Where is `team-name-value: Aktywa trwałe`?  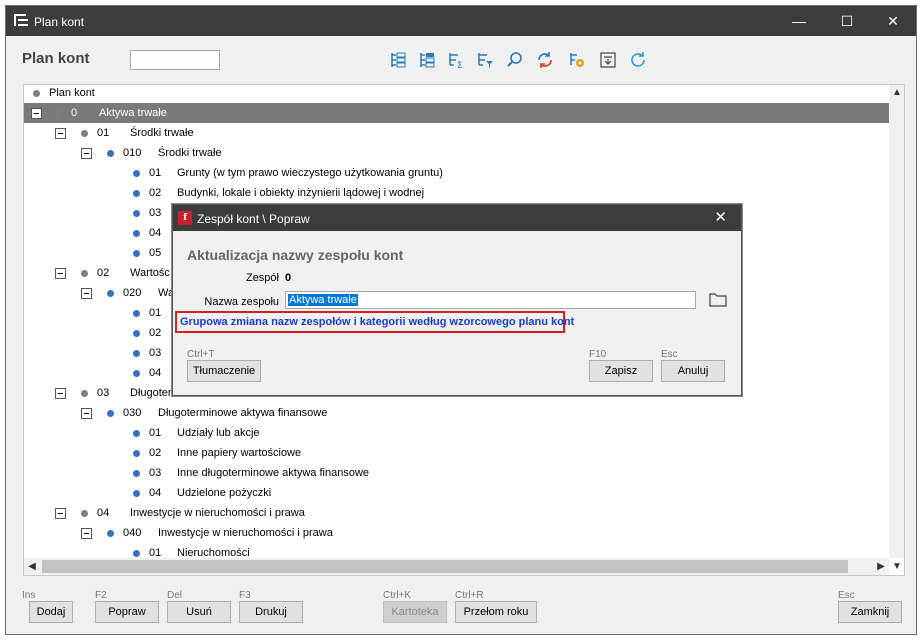 team-name-value: Aktywa trwałe is located at coordinates (323, 300).